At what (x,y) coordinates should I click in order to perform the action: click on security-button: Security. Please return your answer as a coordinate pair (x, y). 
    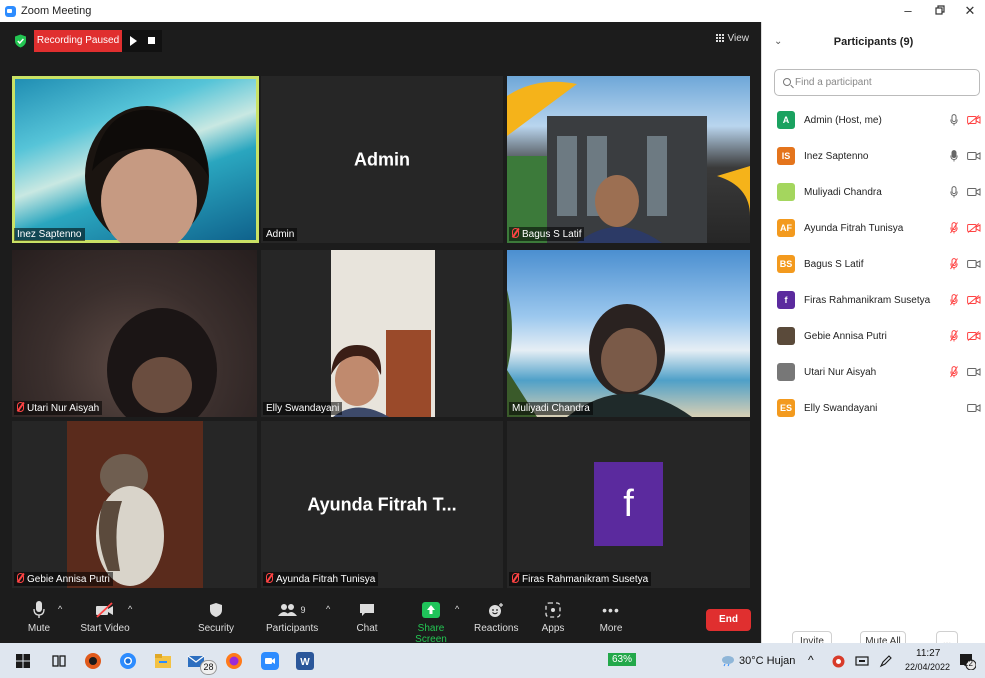
    Looking at the image, I should click on (216, 617).